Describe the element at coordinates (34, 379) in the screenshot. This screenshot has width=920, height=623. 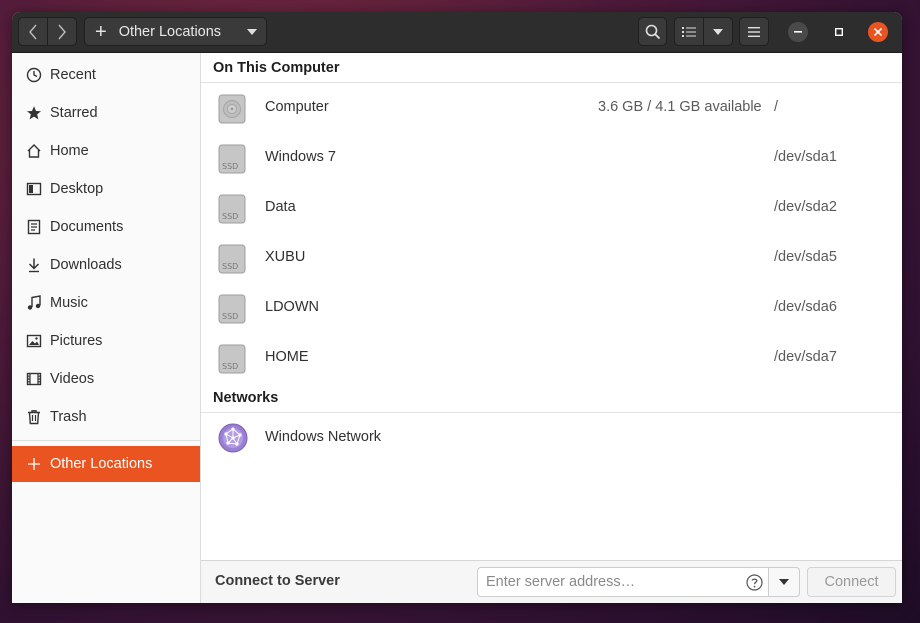
I see `video-icon` at that location.